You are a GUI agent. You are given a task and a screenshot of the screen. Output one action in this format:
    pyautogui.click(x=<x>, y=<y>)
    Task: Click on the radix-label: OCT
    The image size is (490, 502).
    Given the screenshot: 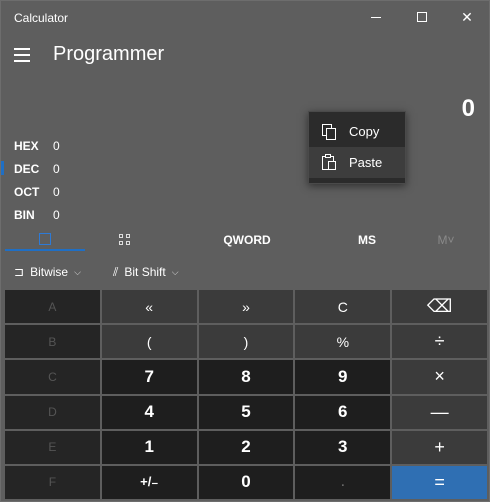 What is the action you would take?
    pyautogui.click(x=27, y=192)
    